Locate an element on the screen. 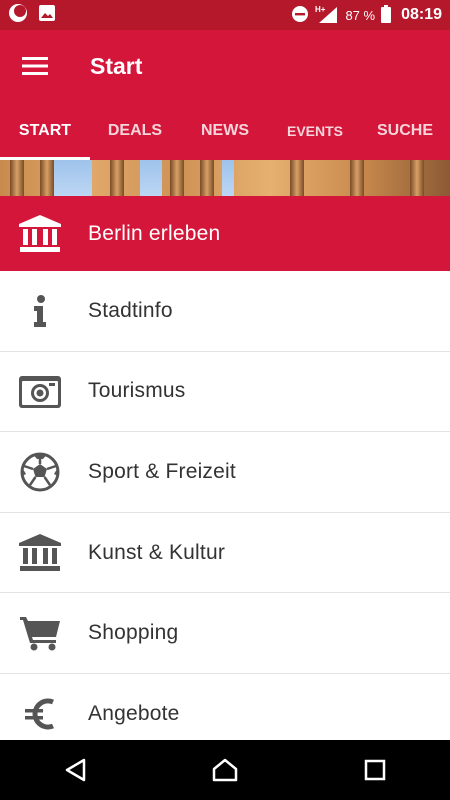 The height and width of the screenshot is (800, 450). list-item-sport-freizeit: Sport & Freizeit is located at coordinates (225, 472).